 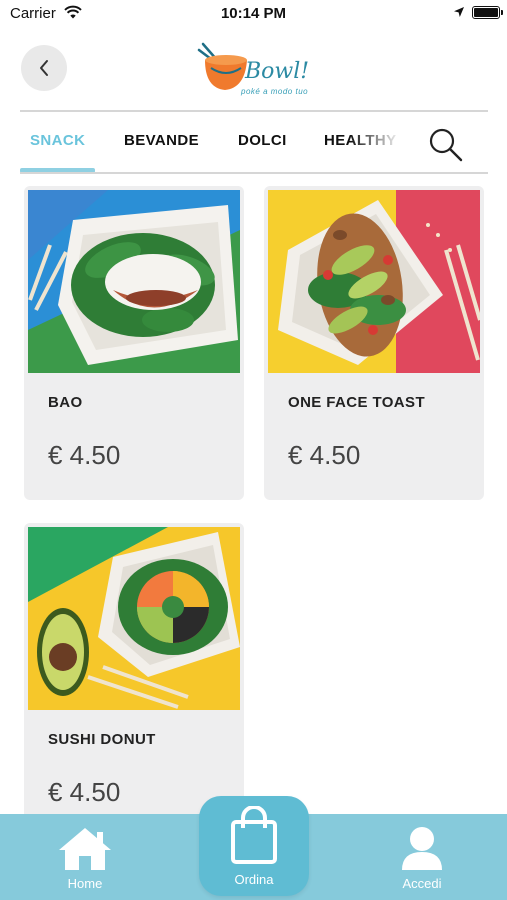 I want to click on clock: 10:14 PM, so click(x=253, y=13).